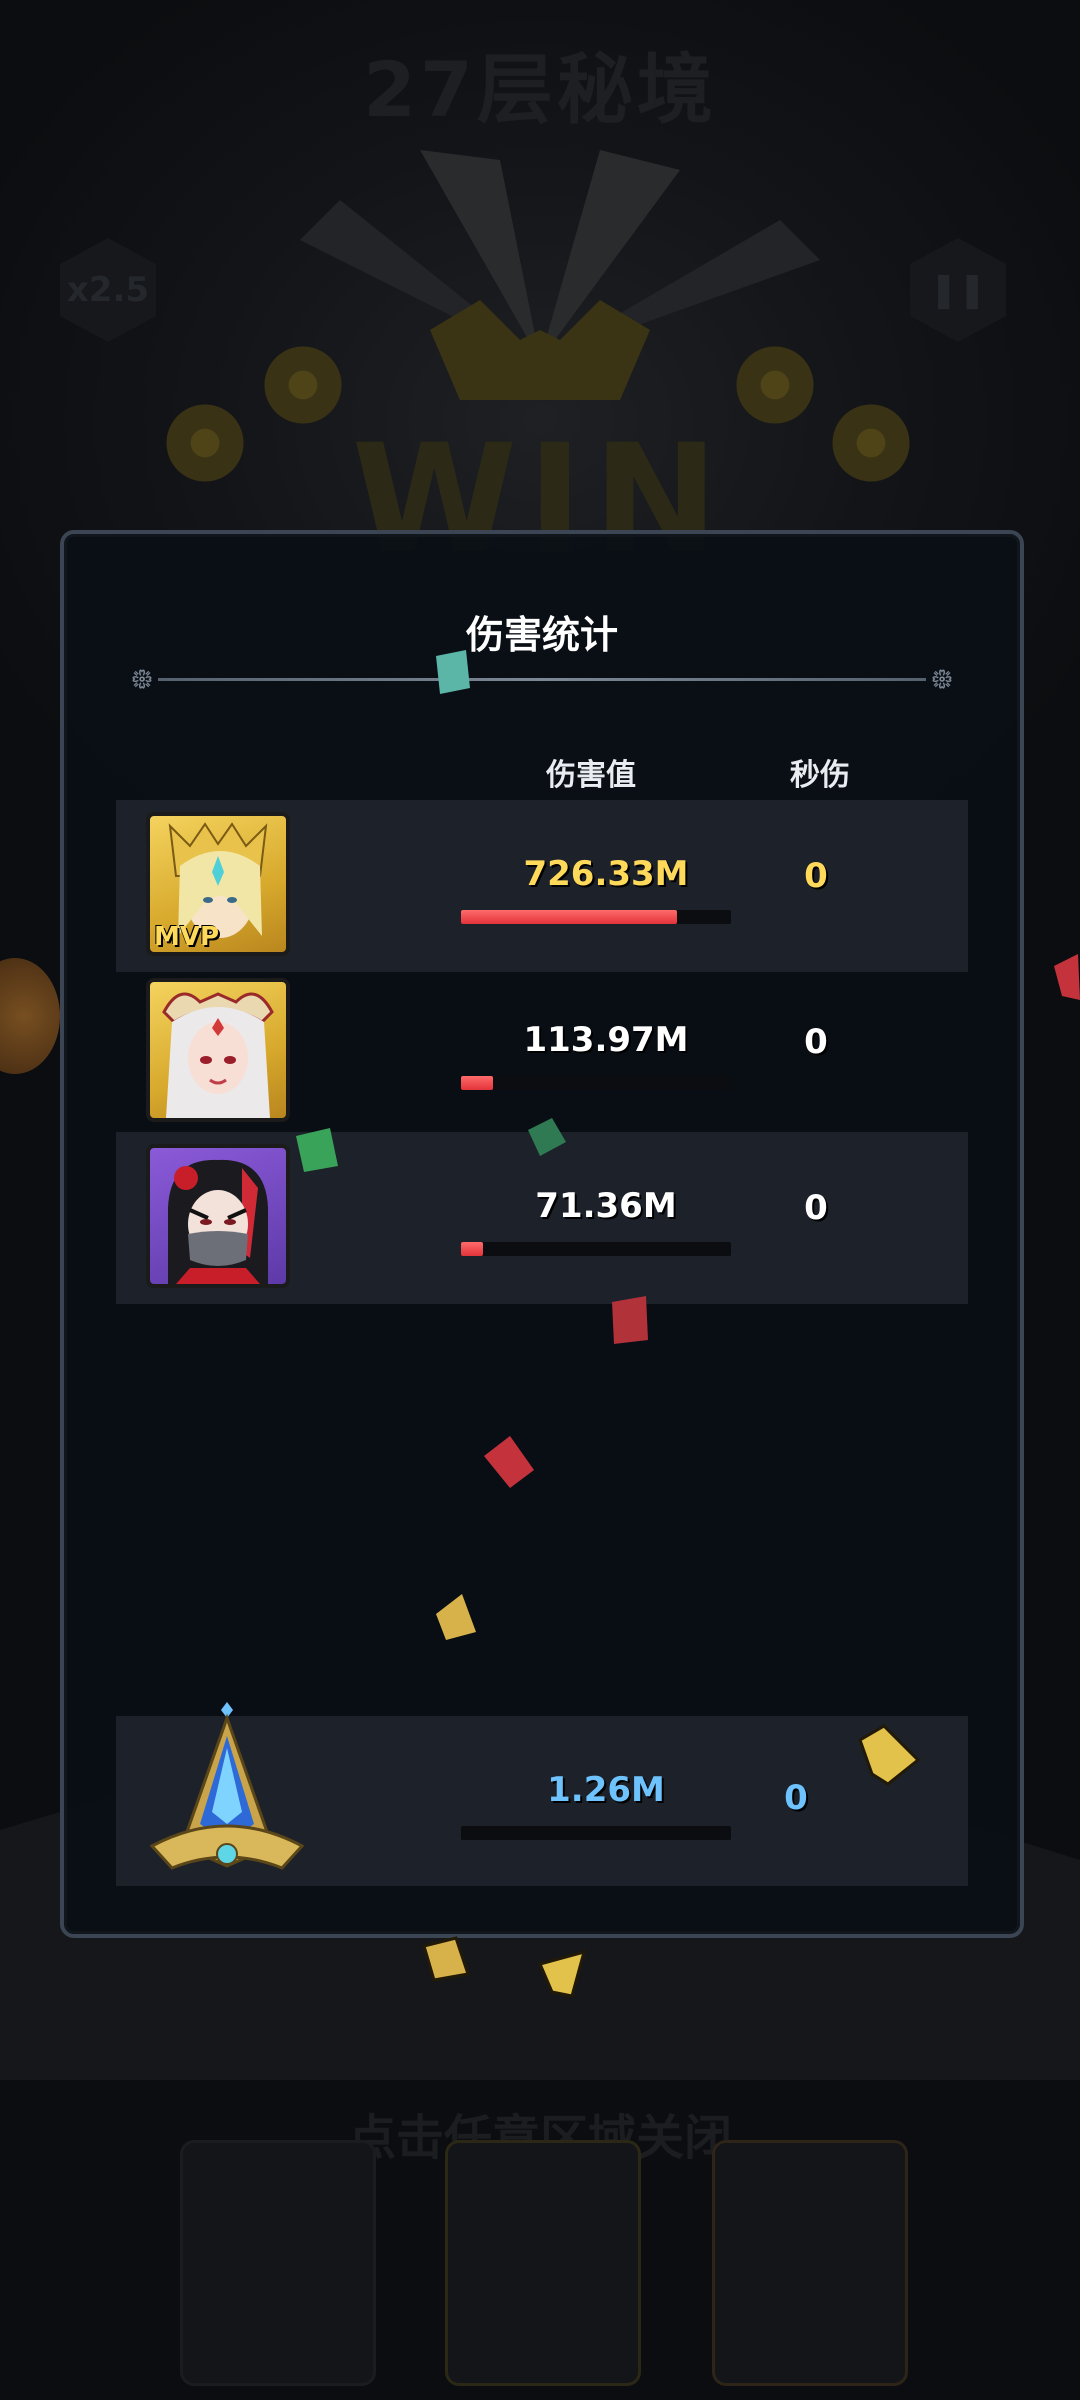  What do you see at coordinates (606, 874) in the screenshot?
I see `damage-value: 726.33M` at bounding box center [606, 874].